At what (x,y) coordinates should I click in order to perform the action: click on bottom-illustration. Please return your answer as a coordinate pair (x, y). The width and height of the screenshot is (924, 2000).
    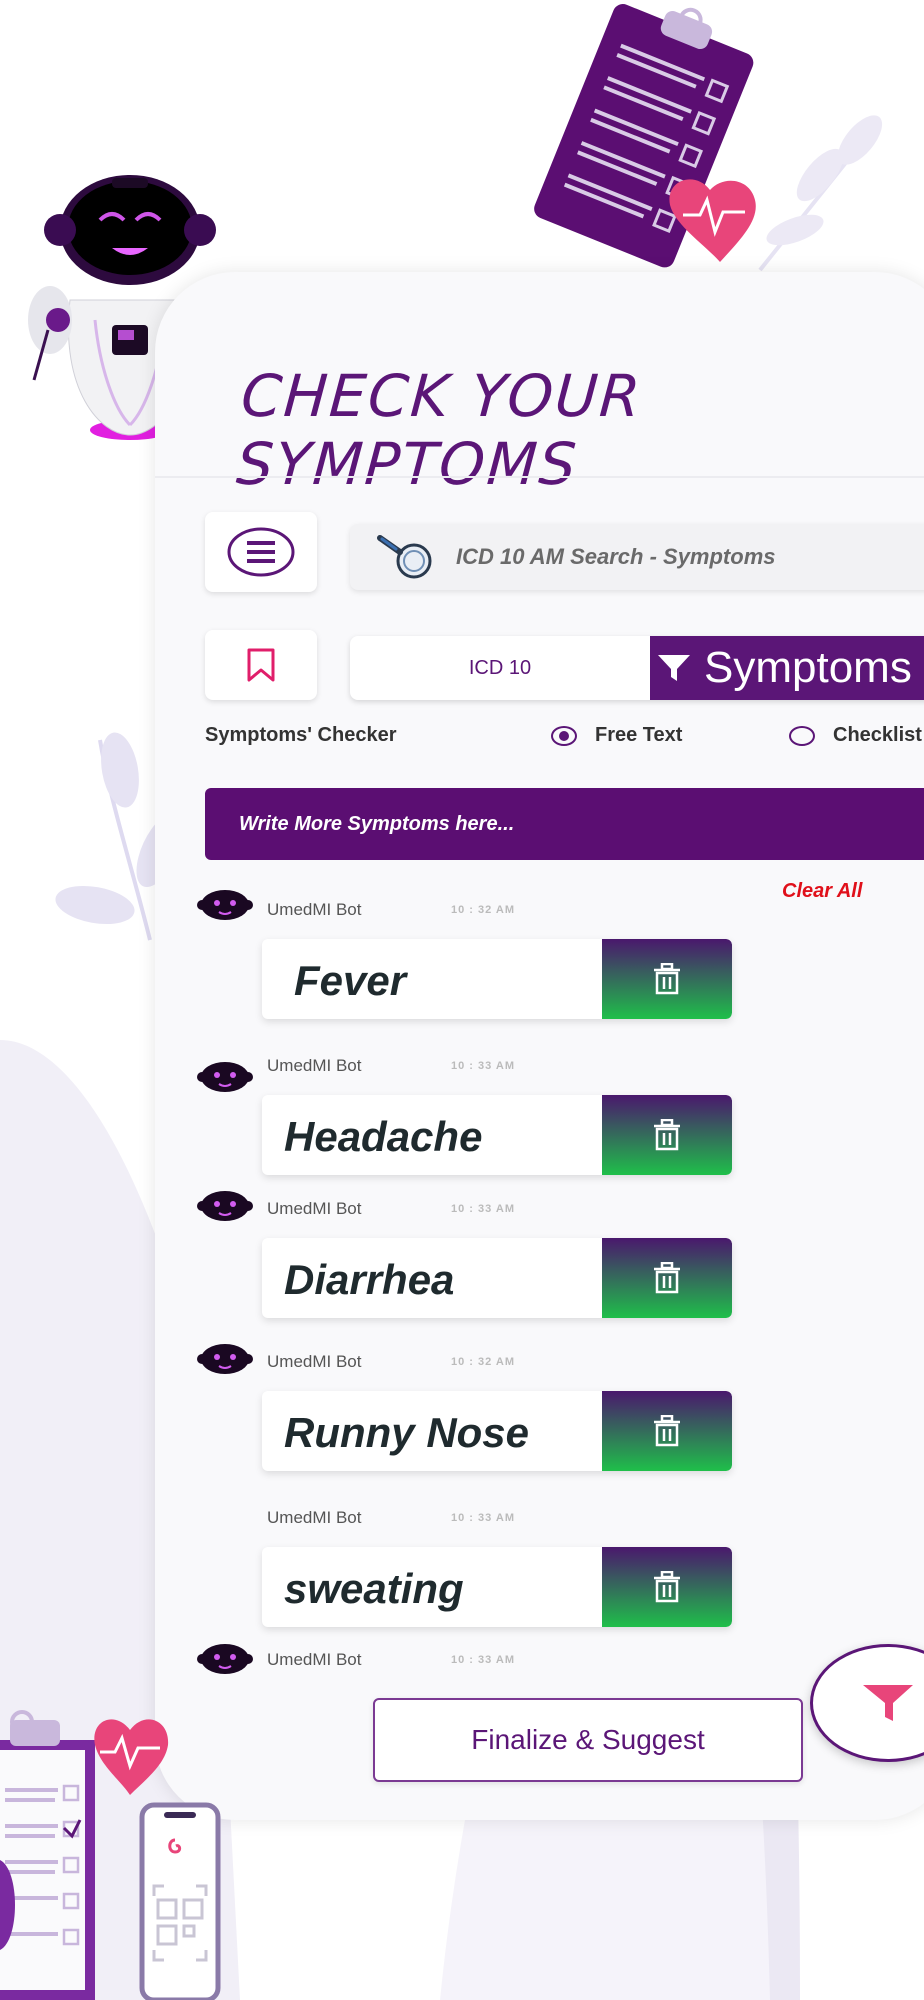
    Looking at the image, I should click on (110, 1855).